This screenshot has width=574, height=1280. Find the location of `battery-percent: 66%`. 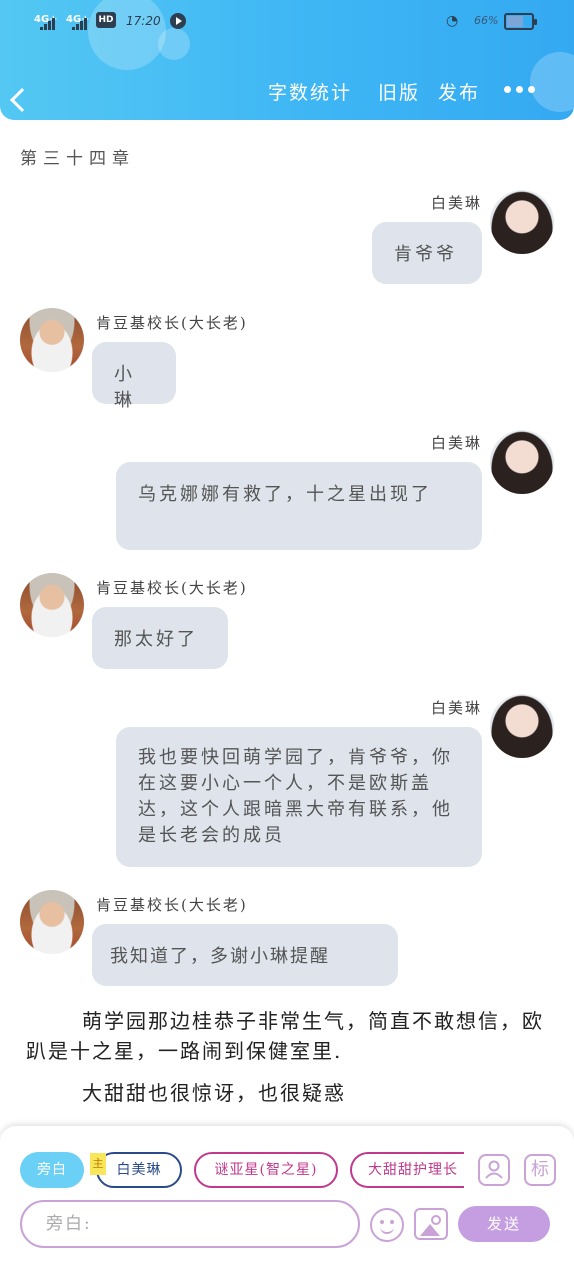

battery-percent: 66% is located at coordinates (486, 20).